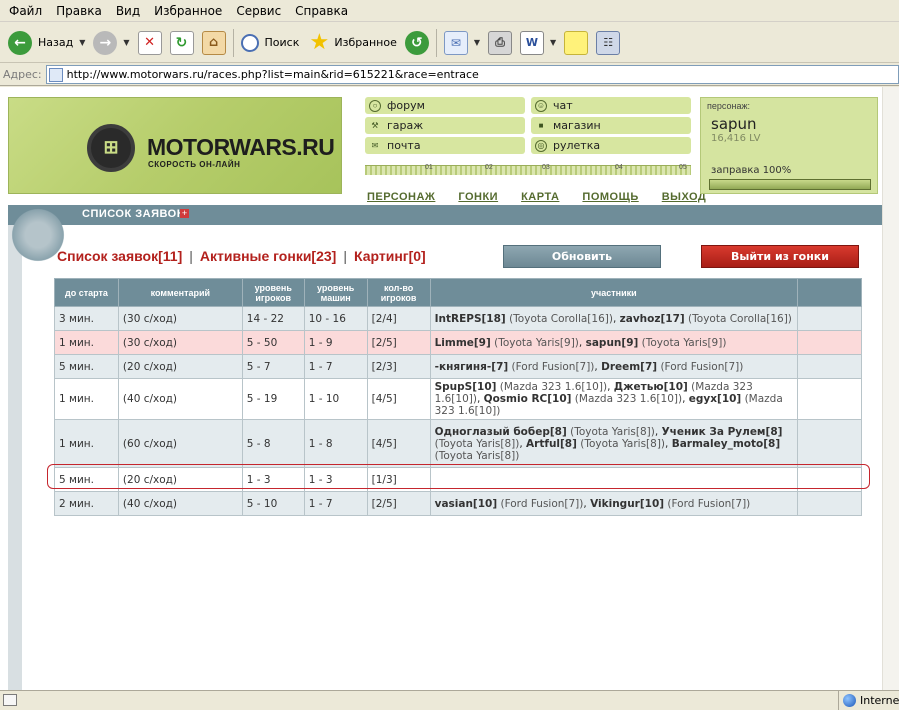 Image resolution: width=899 pixels, height=710 pixels. Describe the element at coordinates (214, 43) in the screenshot. I see `home-button: ⌂` at that location.